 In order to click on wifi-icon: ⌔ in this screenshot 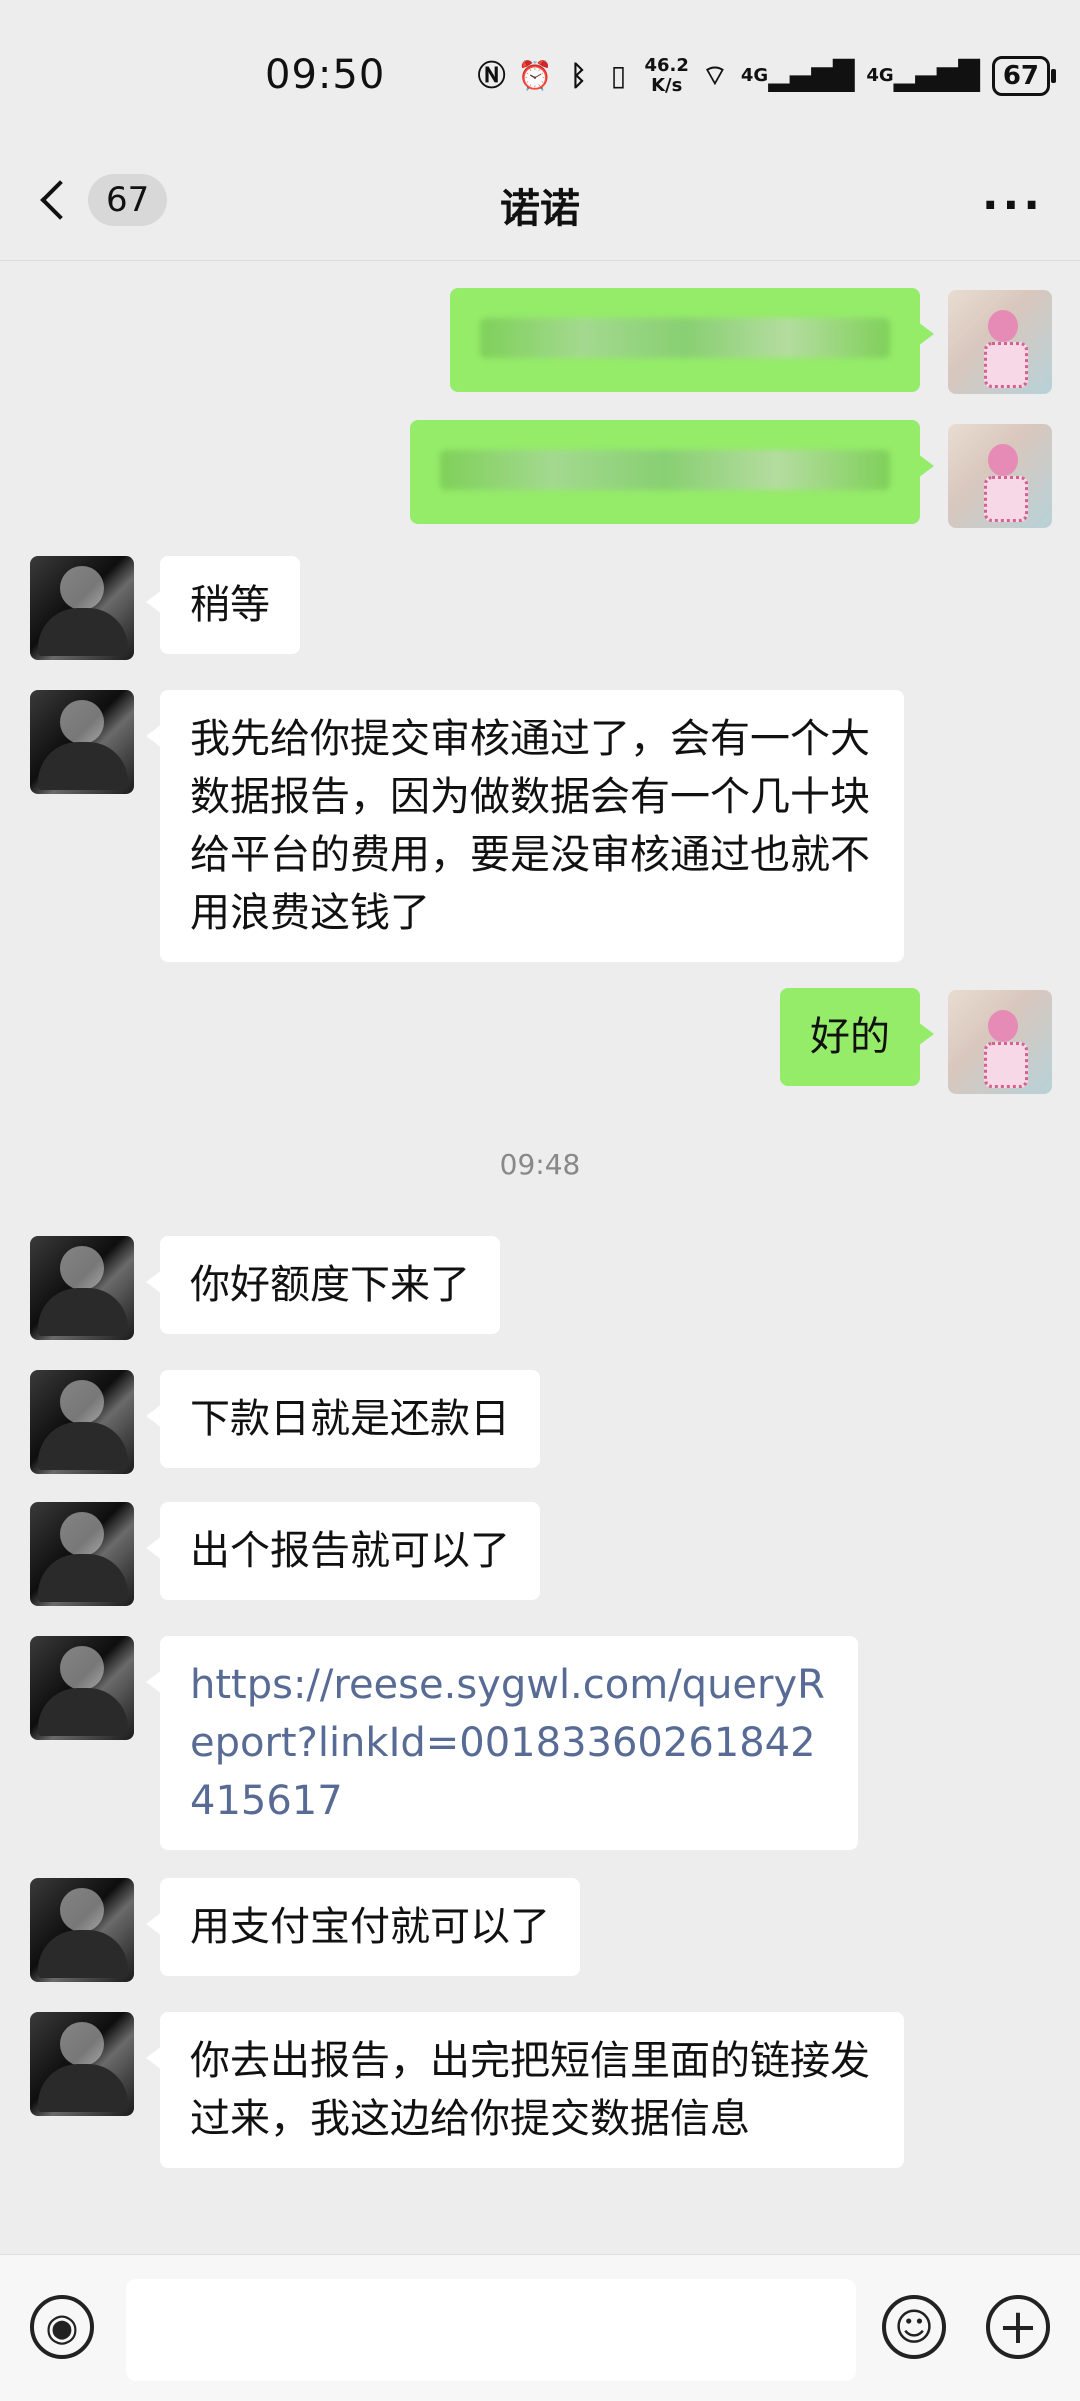, I will do `click(715, 75)`.